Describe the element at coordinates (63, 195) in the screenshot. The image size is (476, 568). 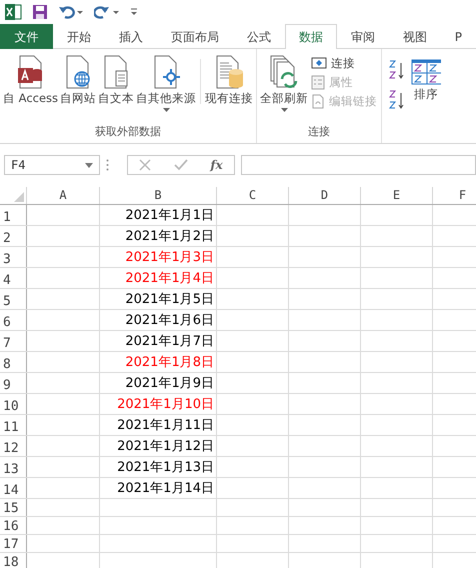
I see `column-header: A` at that location.